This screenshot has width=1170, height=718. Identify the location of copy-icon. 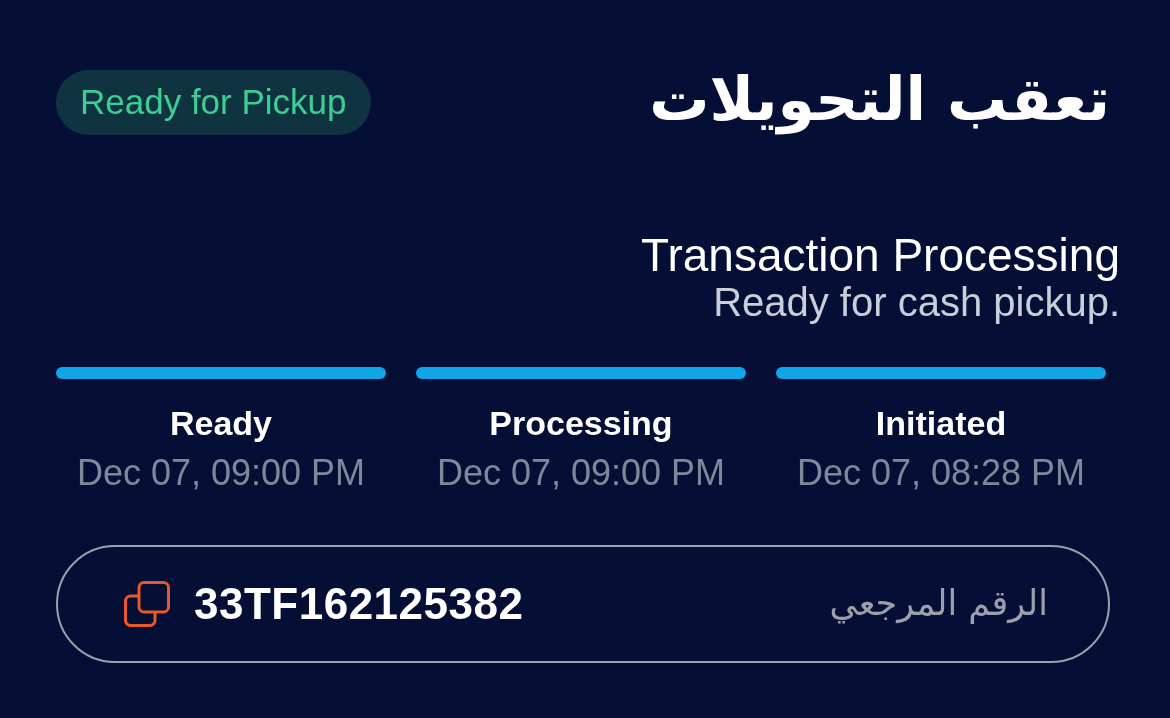
(147, 603).